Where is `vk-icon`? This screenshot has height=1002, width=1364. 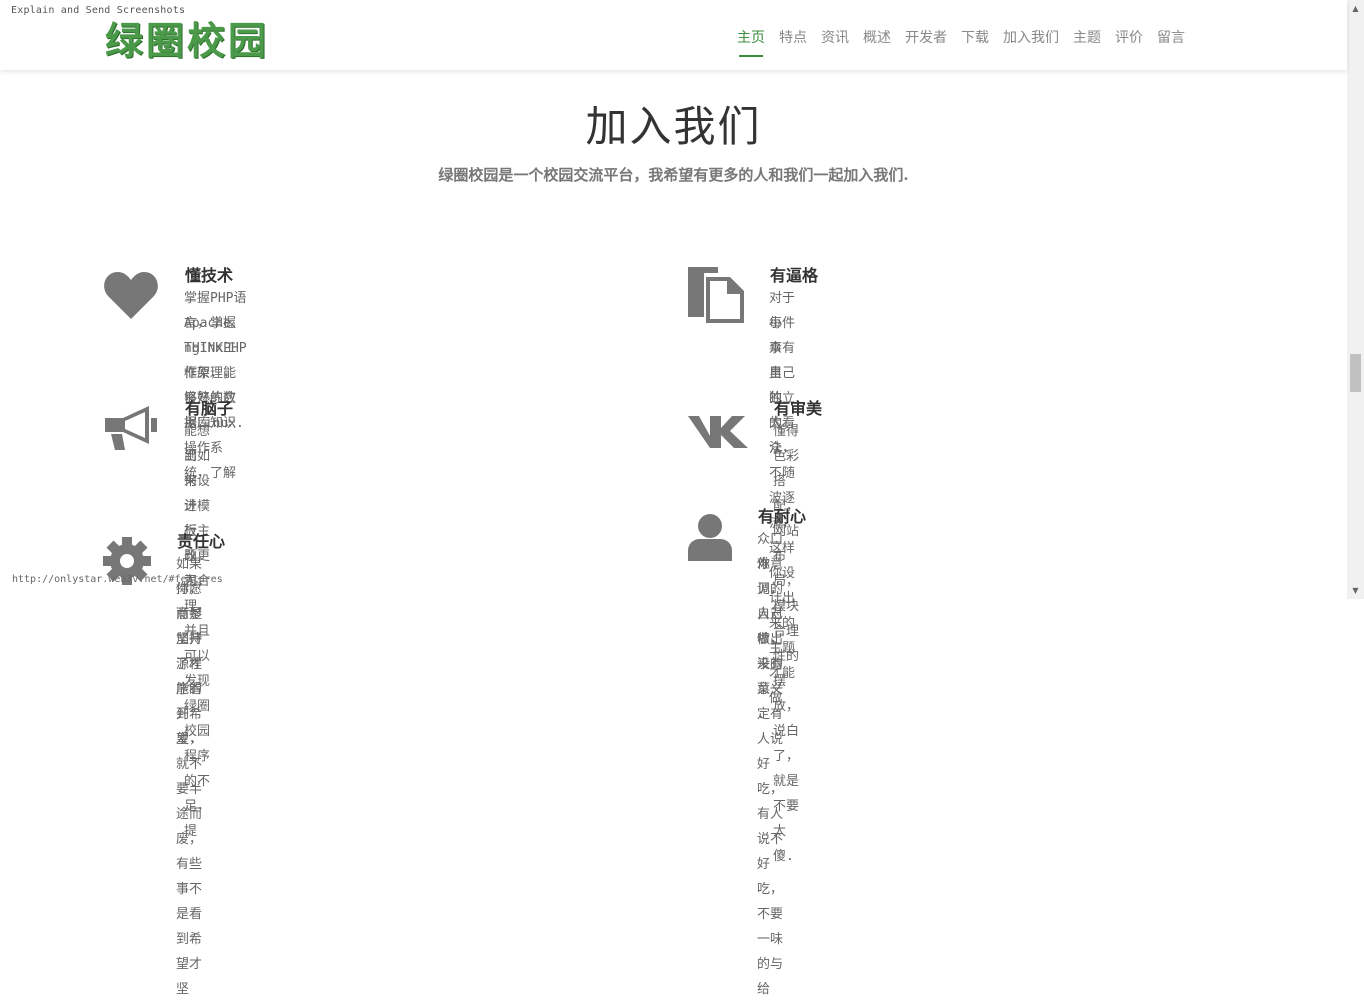
vk-icon is located at coordinates (718, 433).